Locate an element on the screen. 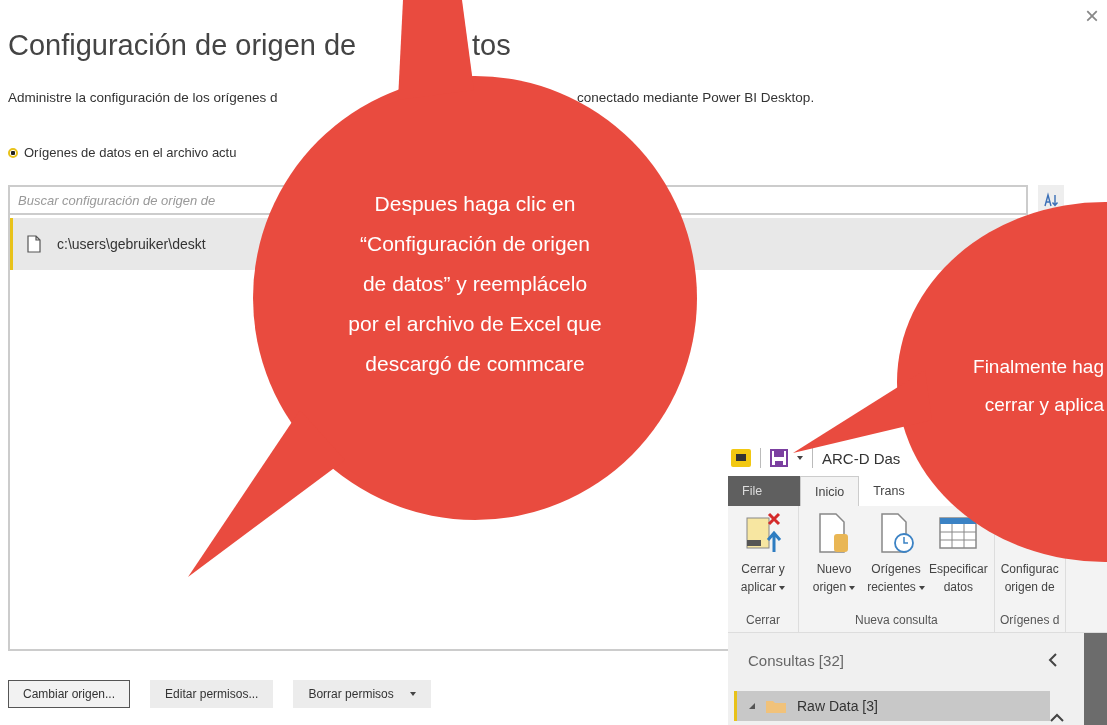  group-label: Orígenes d is located at coordinates (1030, 621).